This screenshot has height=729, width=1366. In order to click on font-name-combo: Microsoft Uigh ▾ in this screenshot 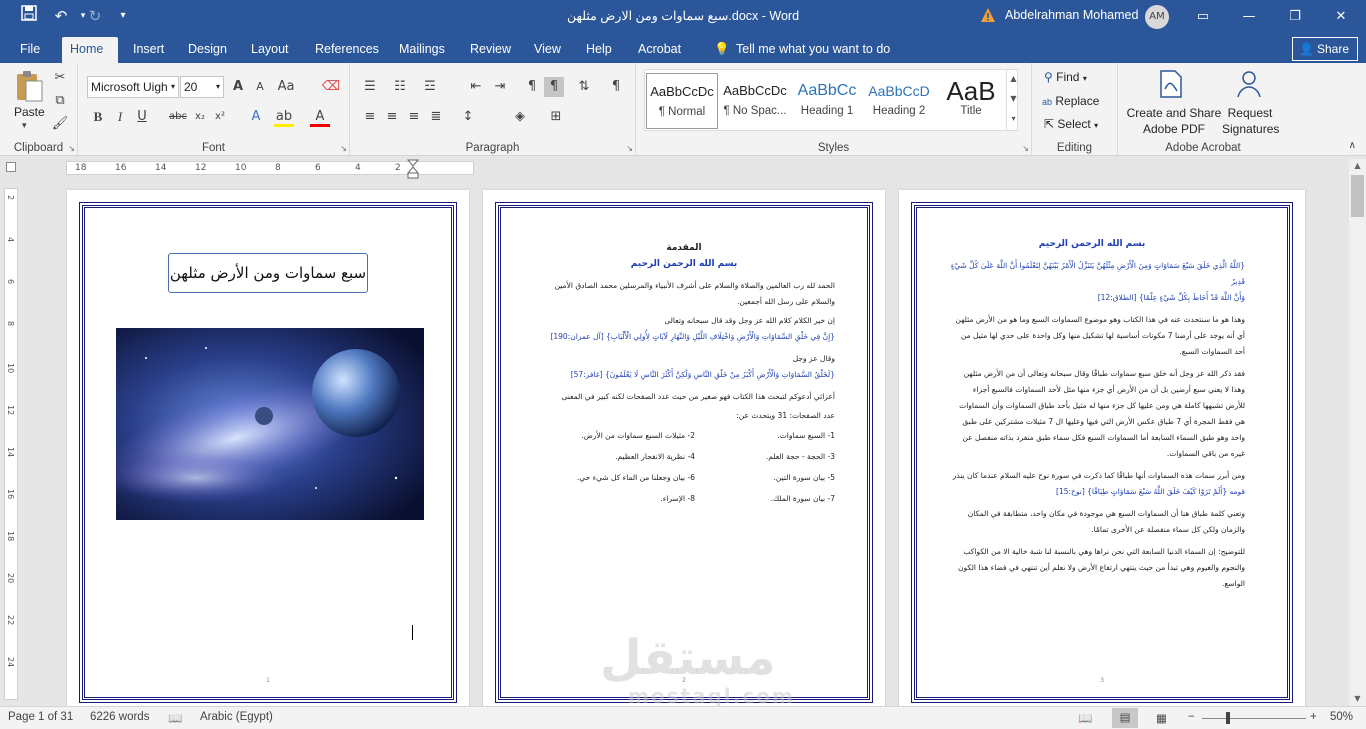, I will do `click(133, 87)`.